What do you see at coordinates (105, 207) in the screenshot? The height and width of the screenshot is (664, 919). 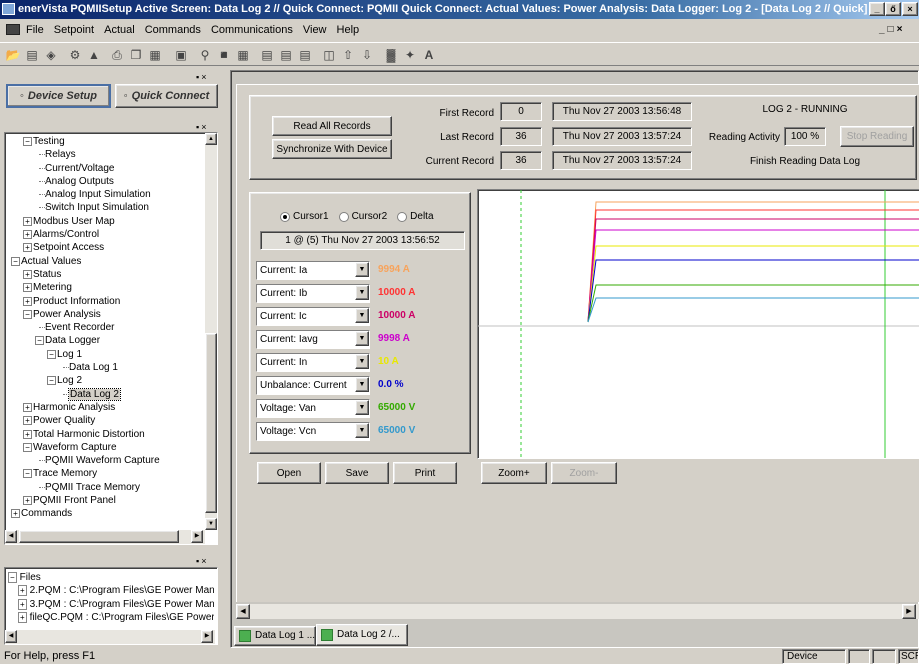 I see `tree-item: Switch Input Simulation` at bounding box center [105, 207].